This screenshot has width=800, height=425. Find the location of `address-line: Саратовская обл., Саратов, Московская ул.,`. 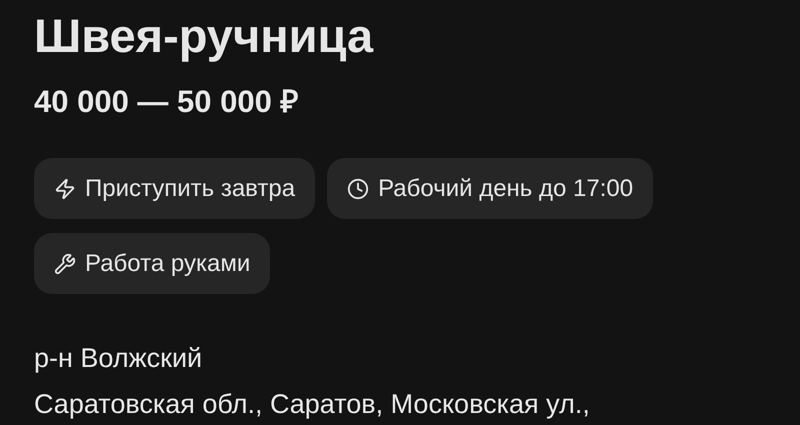

address-line: Саратовская обл., Саратов, Московская ул., is located at coordinates (312, 404).